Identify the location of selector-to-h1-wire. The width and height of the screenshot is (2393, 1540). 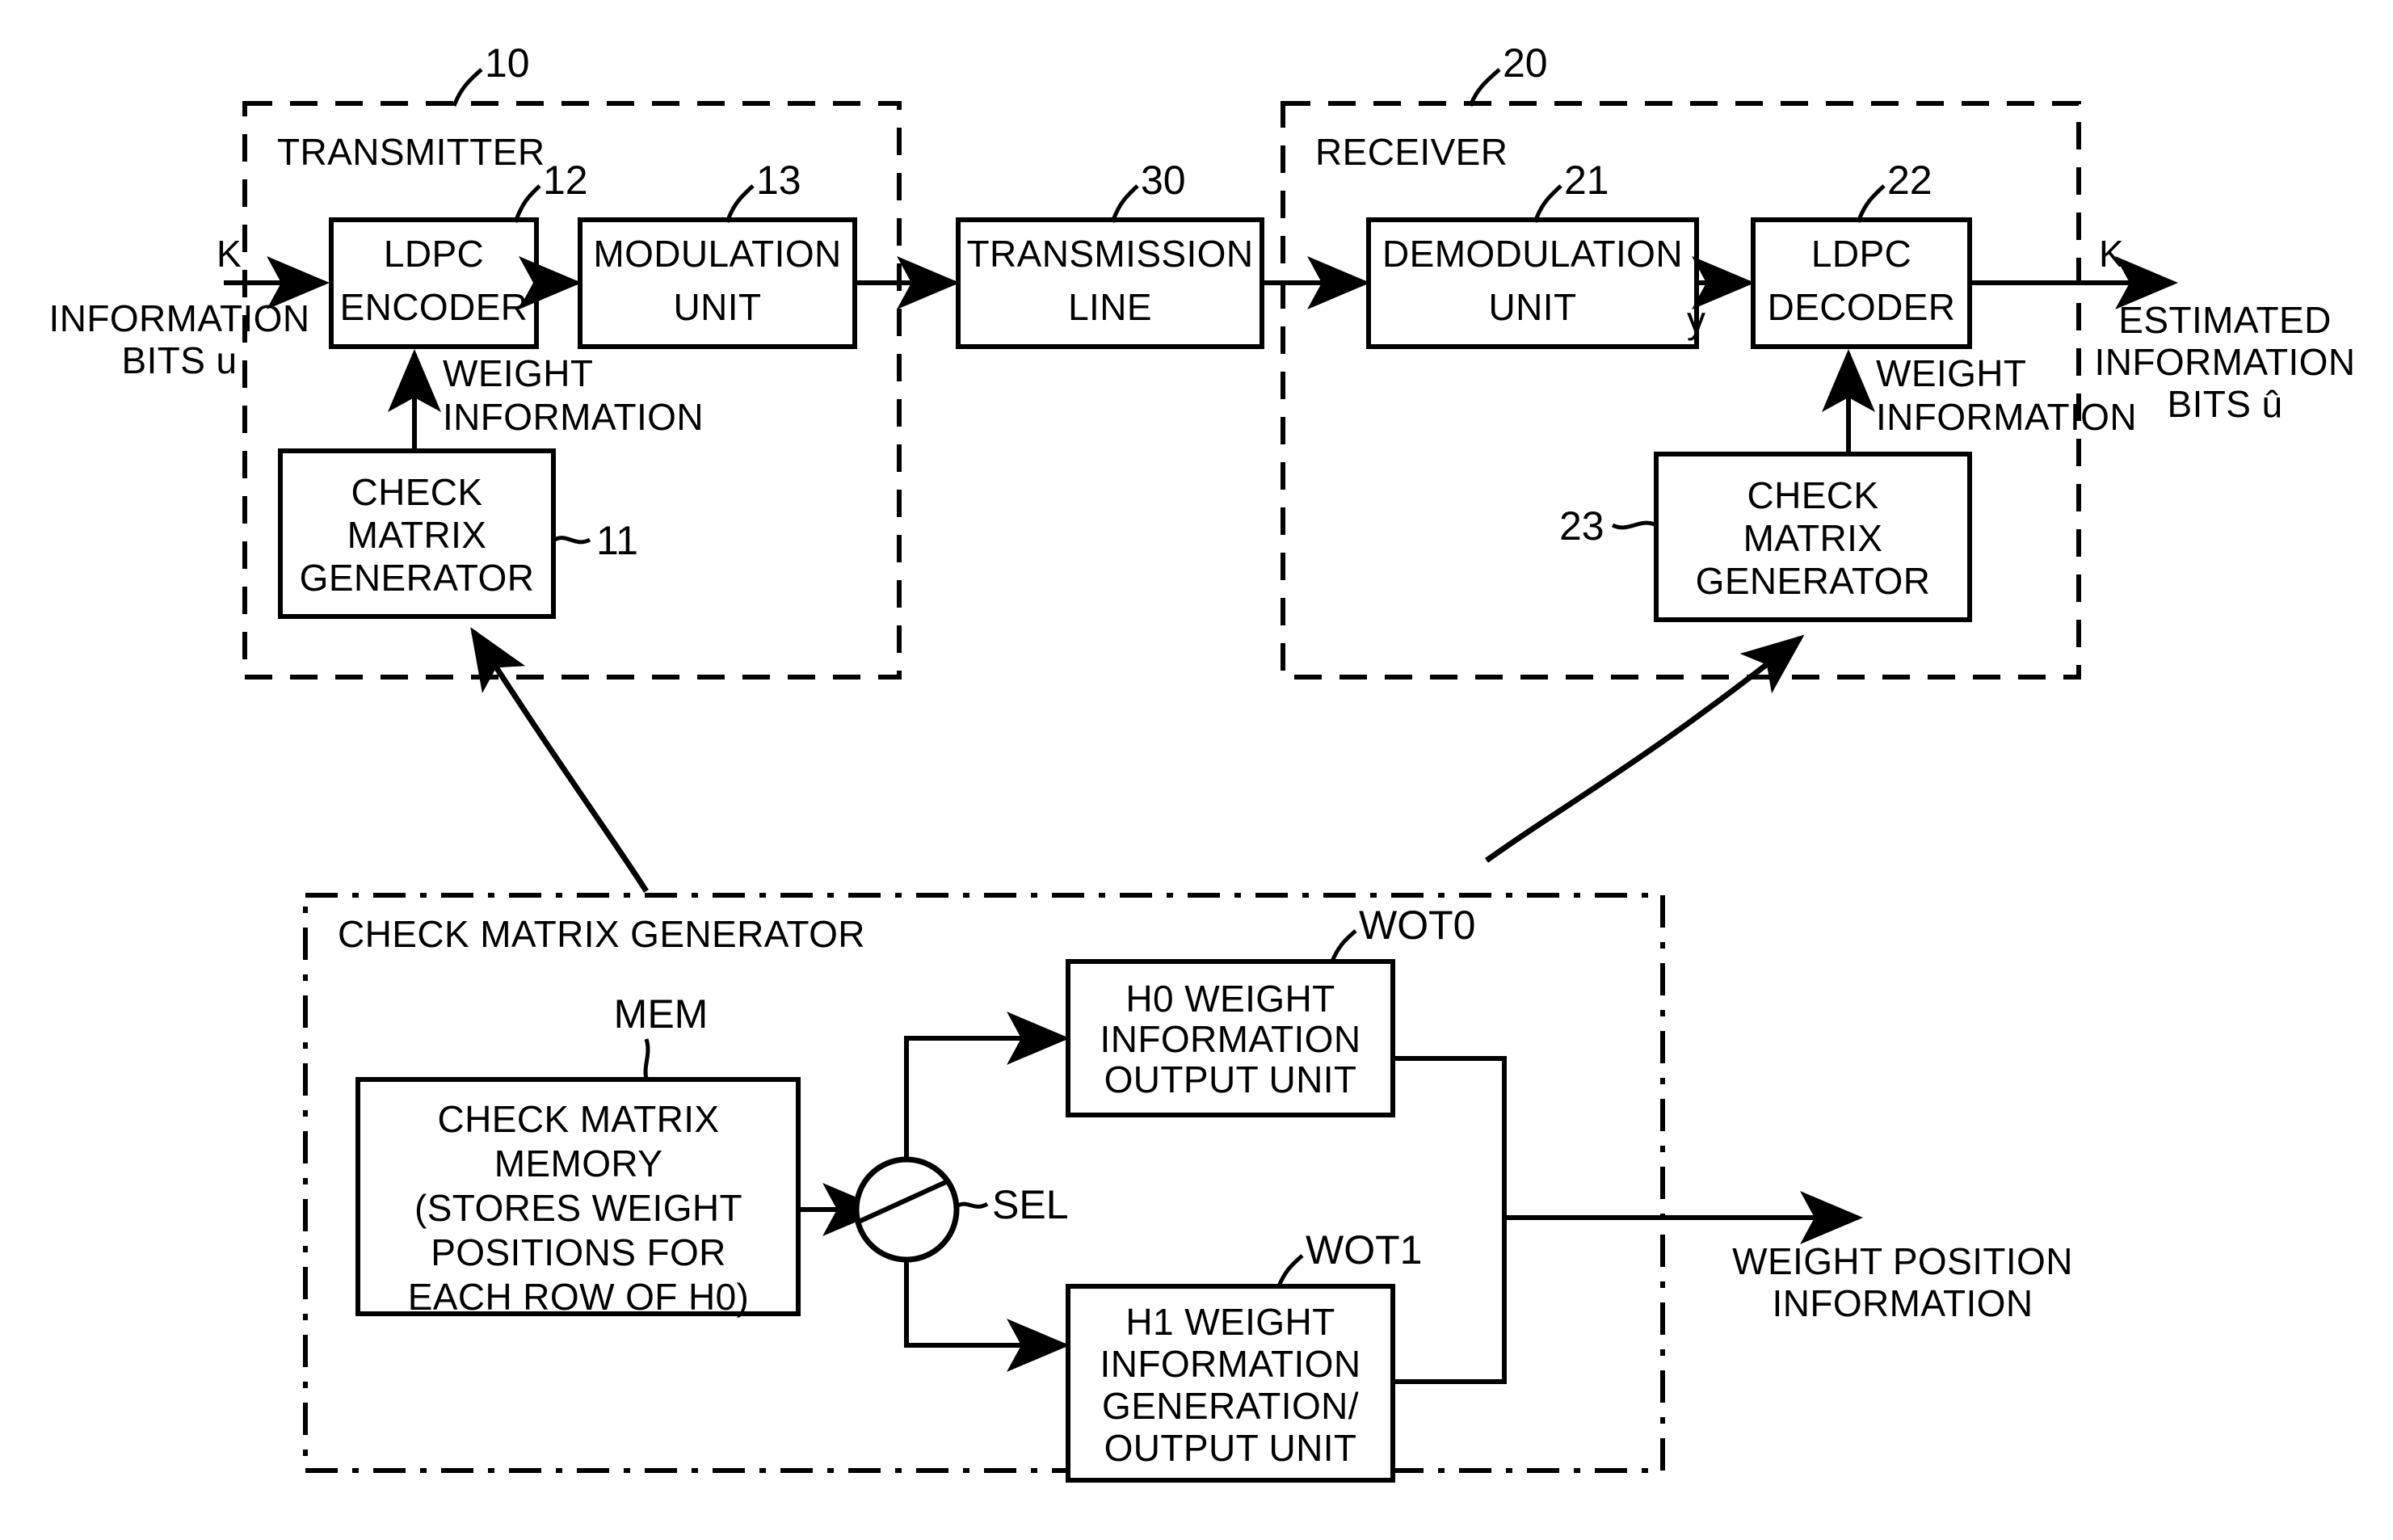
(987, 1316).